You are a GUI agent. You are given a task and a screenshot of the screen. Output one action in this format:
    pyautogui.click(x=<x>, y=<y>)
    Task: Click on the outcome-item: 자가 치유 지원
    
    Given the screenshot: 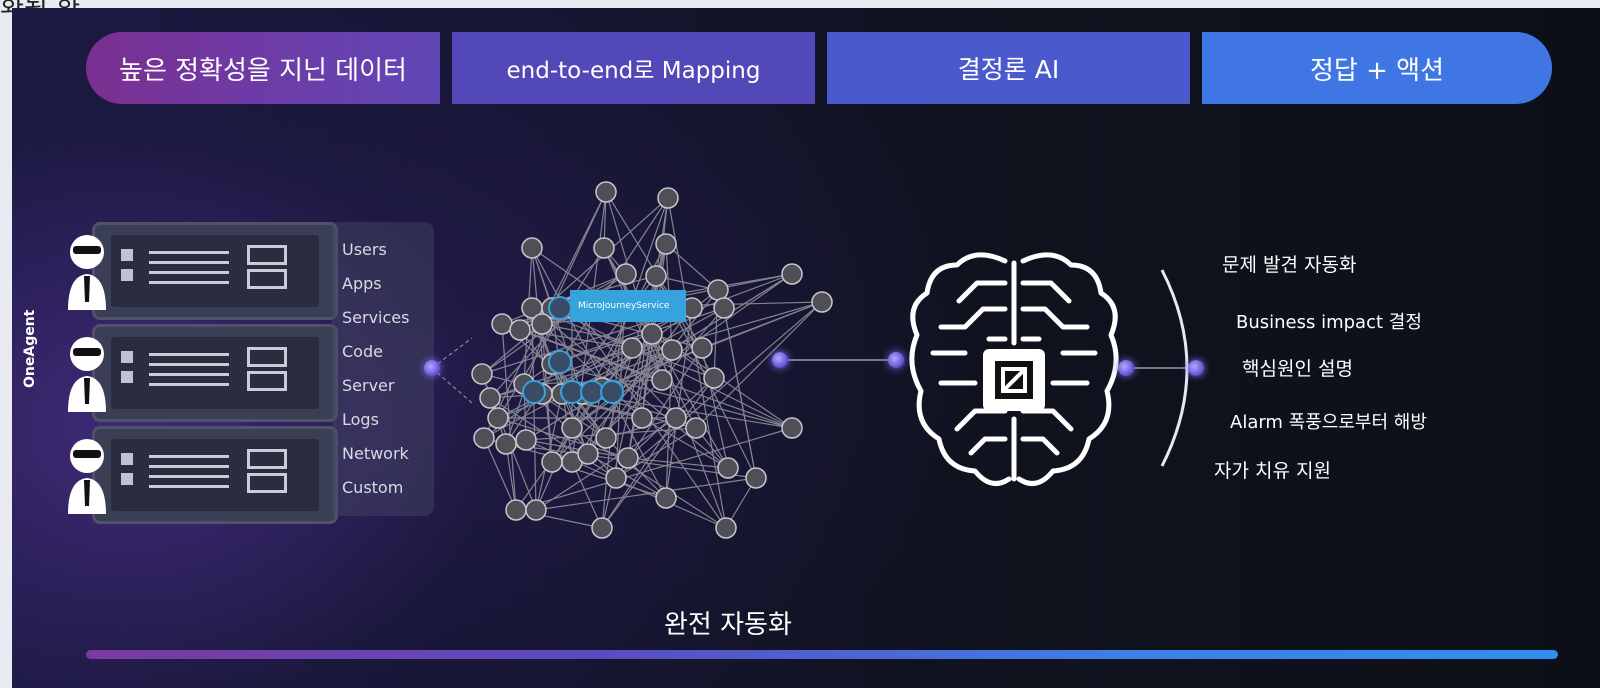 What is the action you would take?
    pyautogui.click(x=1272, y=471)
    